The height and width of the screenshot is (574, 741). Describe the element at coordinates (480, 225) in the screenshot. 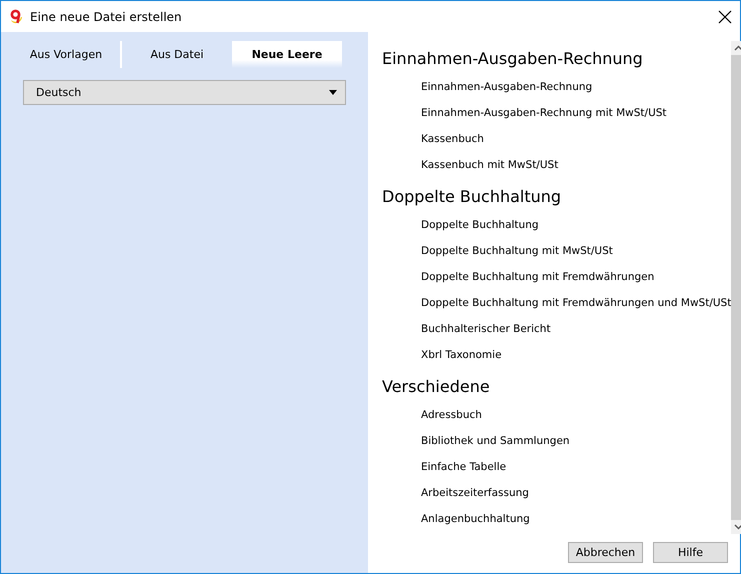

I see `template-item: Doppelte Buchhaltung` at that location.